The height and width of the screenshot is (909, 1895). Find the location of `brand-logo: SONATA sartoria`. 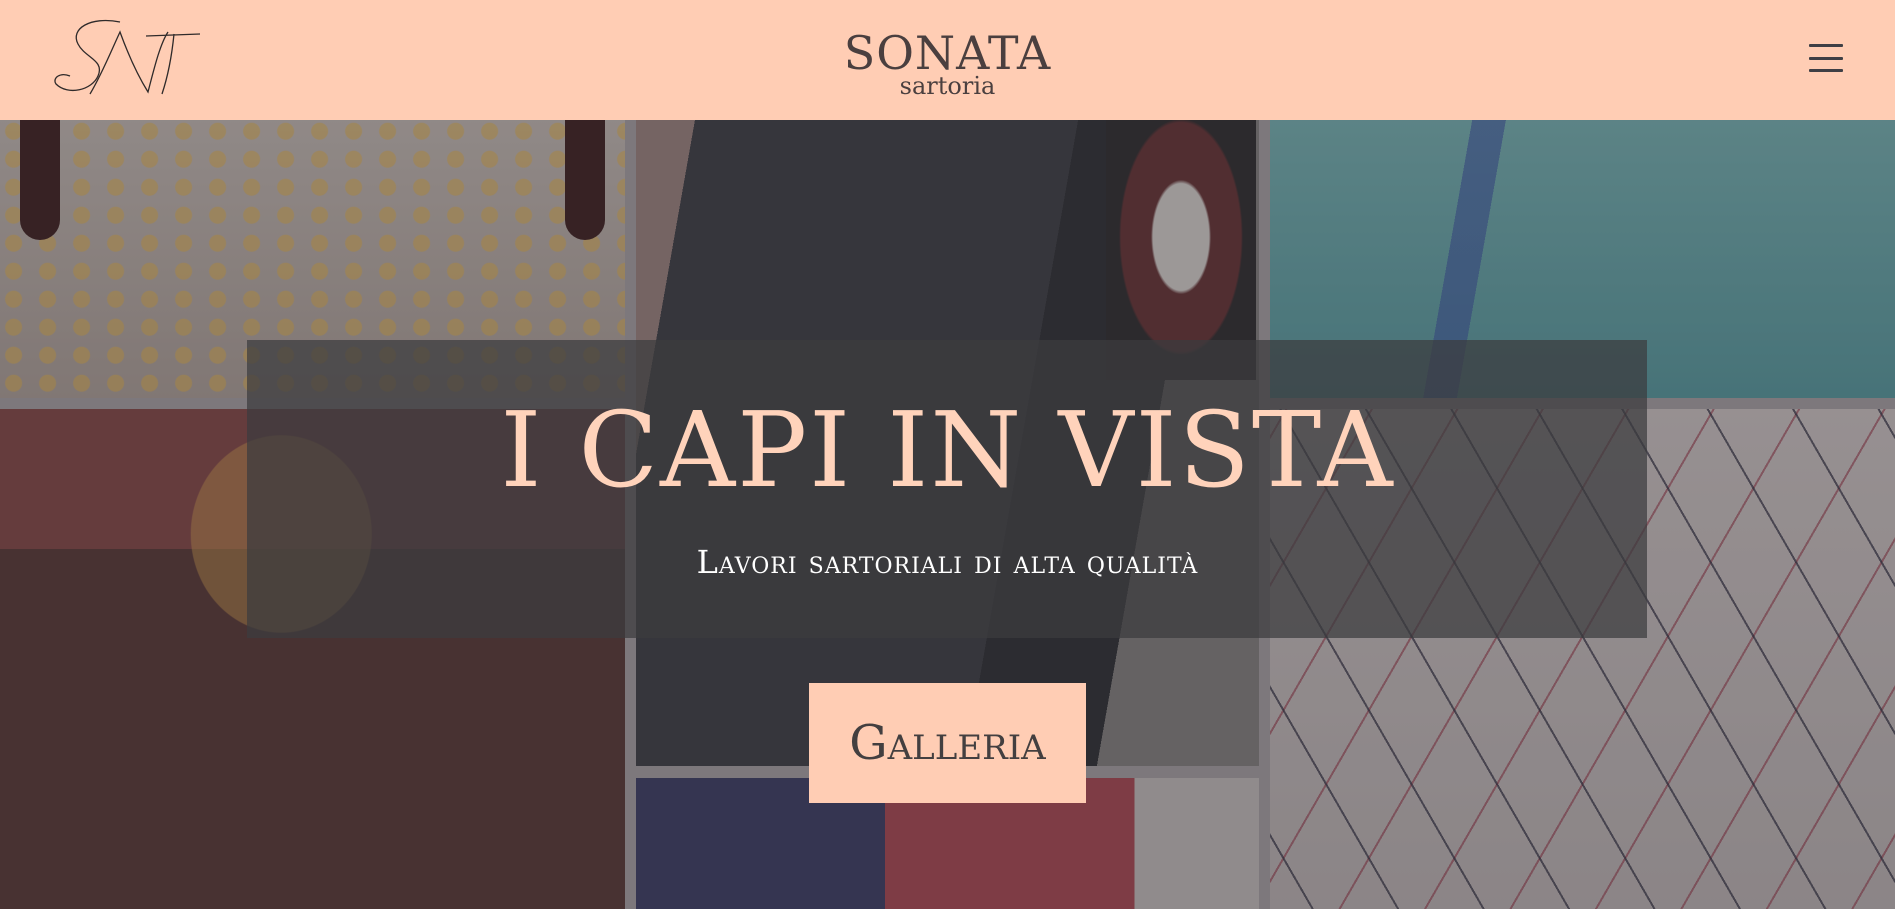

brand-logo: SONATA sartoria is located at coordinates (947, 63).